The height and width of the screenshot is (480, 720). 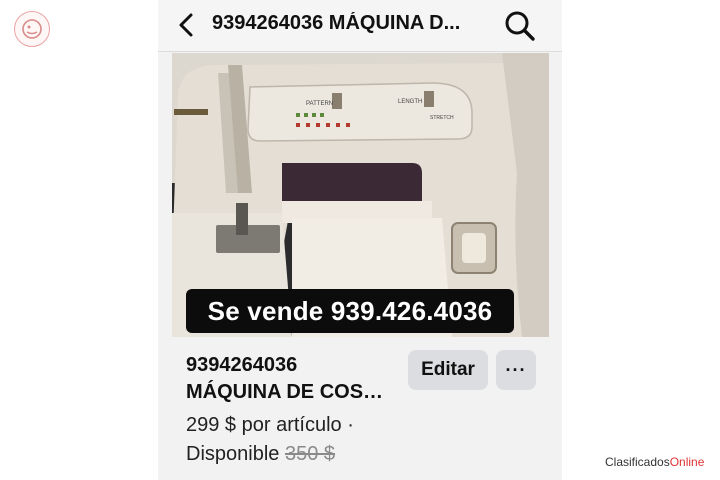 I want to click on logo-icon, so click(x=32, y=29).